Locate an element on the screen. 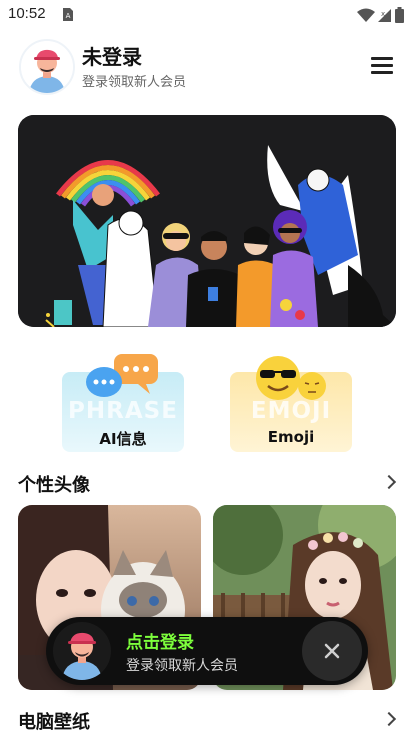 This screenshot has width=412, height=734. close-button is located at coordinates (332, 651).